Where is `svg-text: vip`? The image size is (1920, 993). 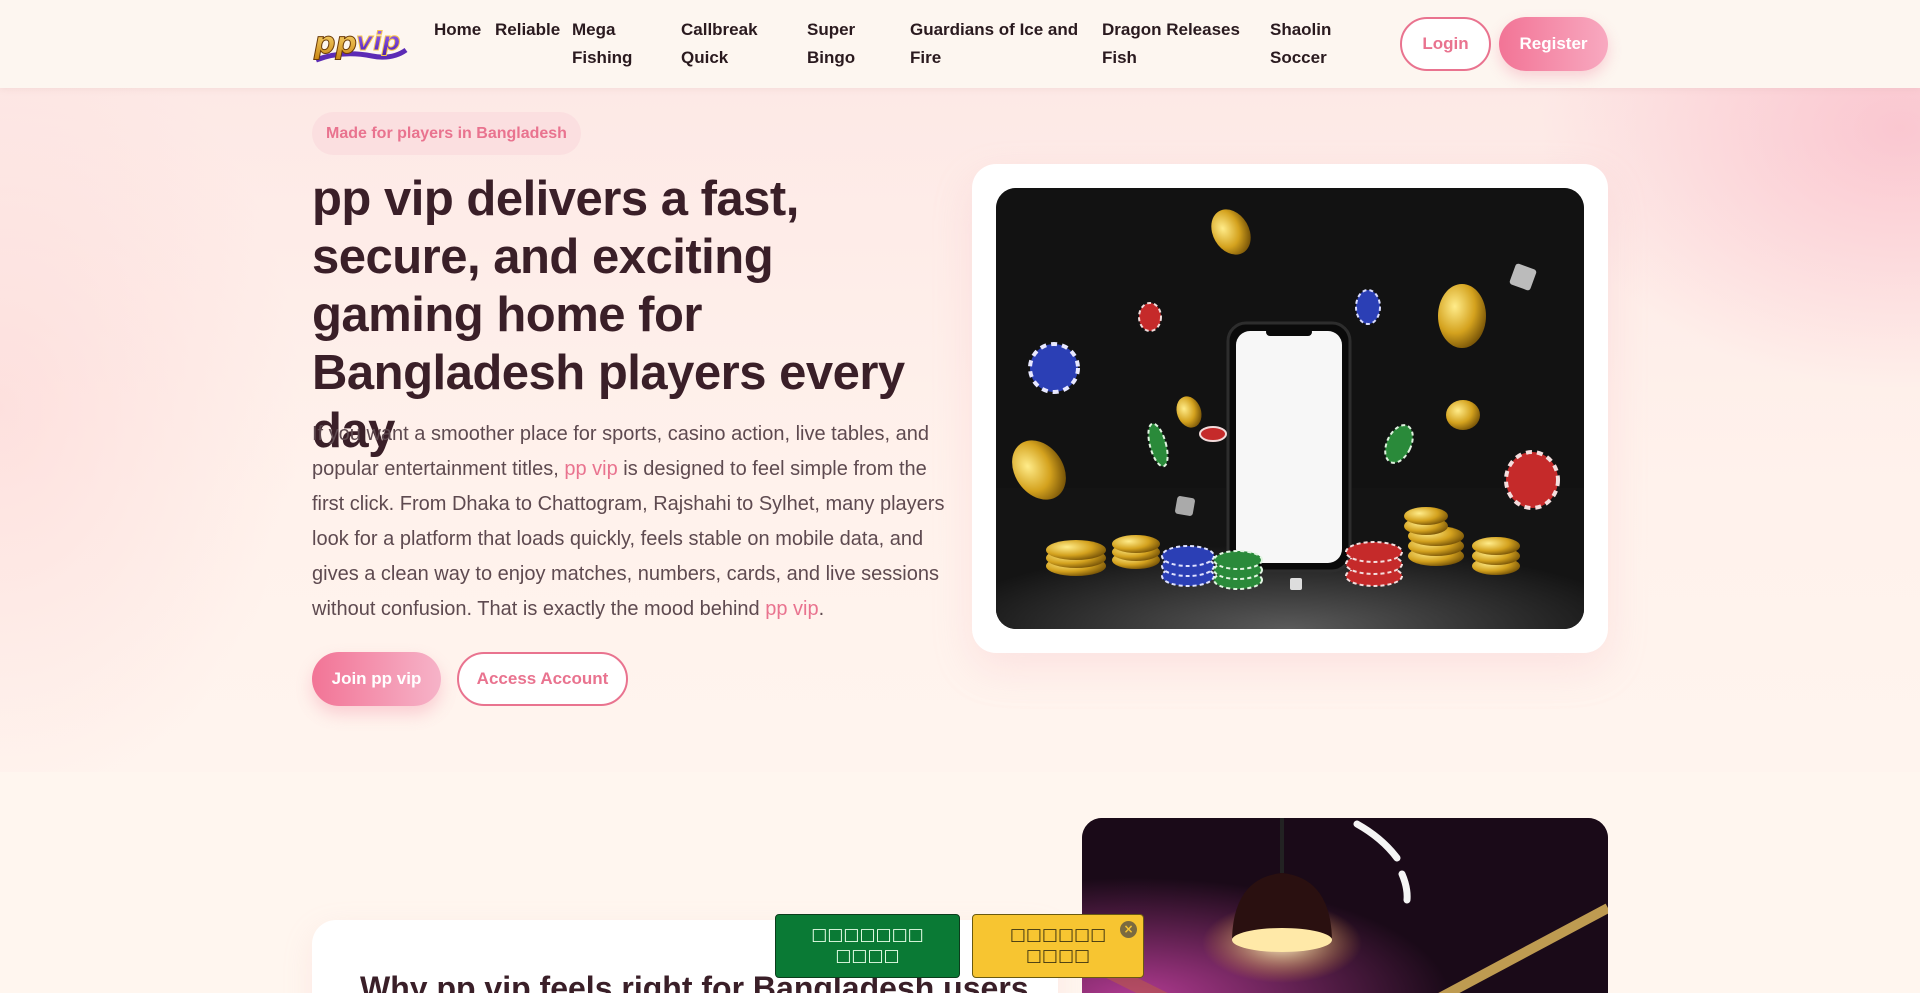 svg-text: vip is located at coordinates (378, 42).